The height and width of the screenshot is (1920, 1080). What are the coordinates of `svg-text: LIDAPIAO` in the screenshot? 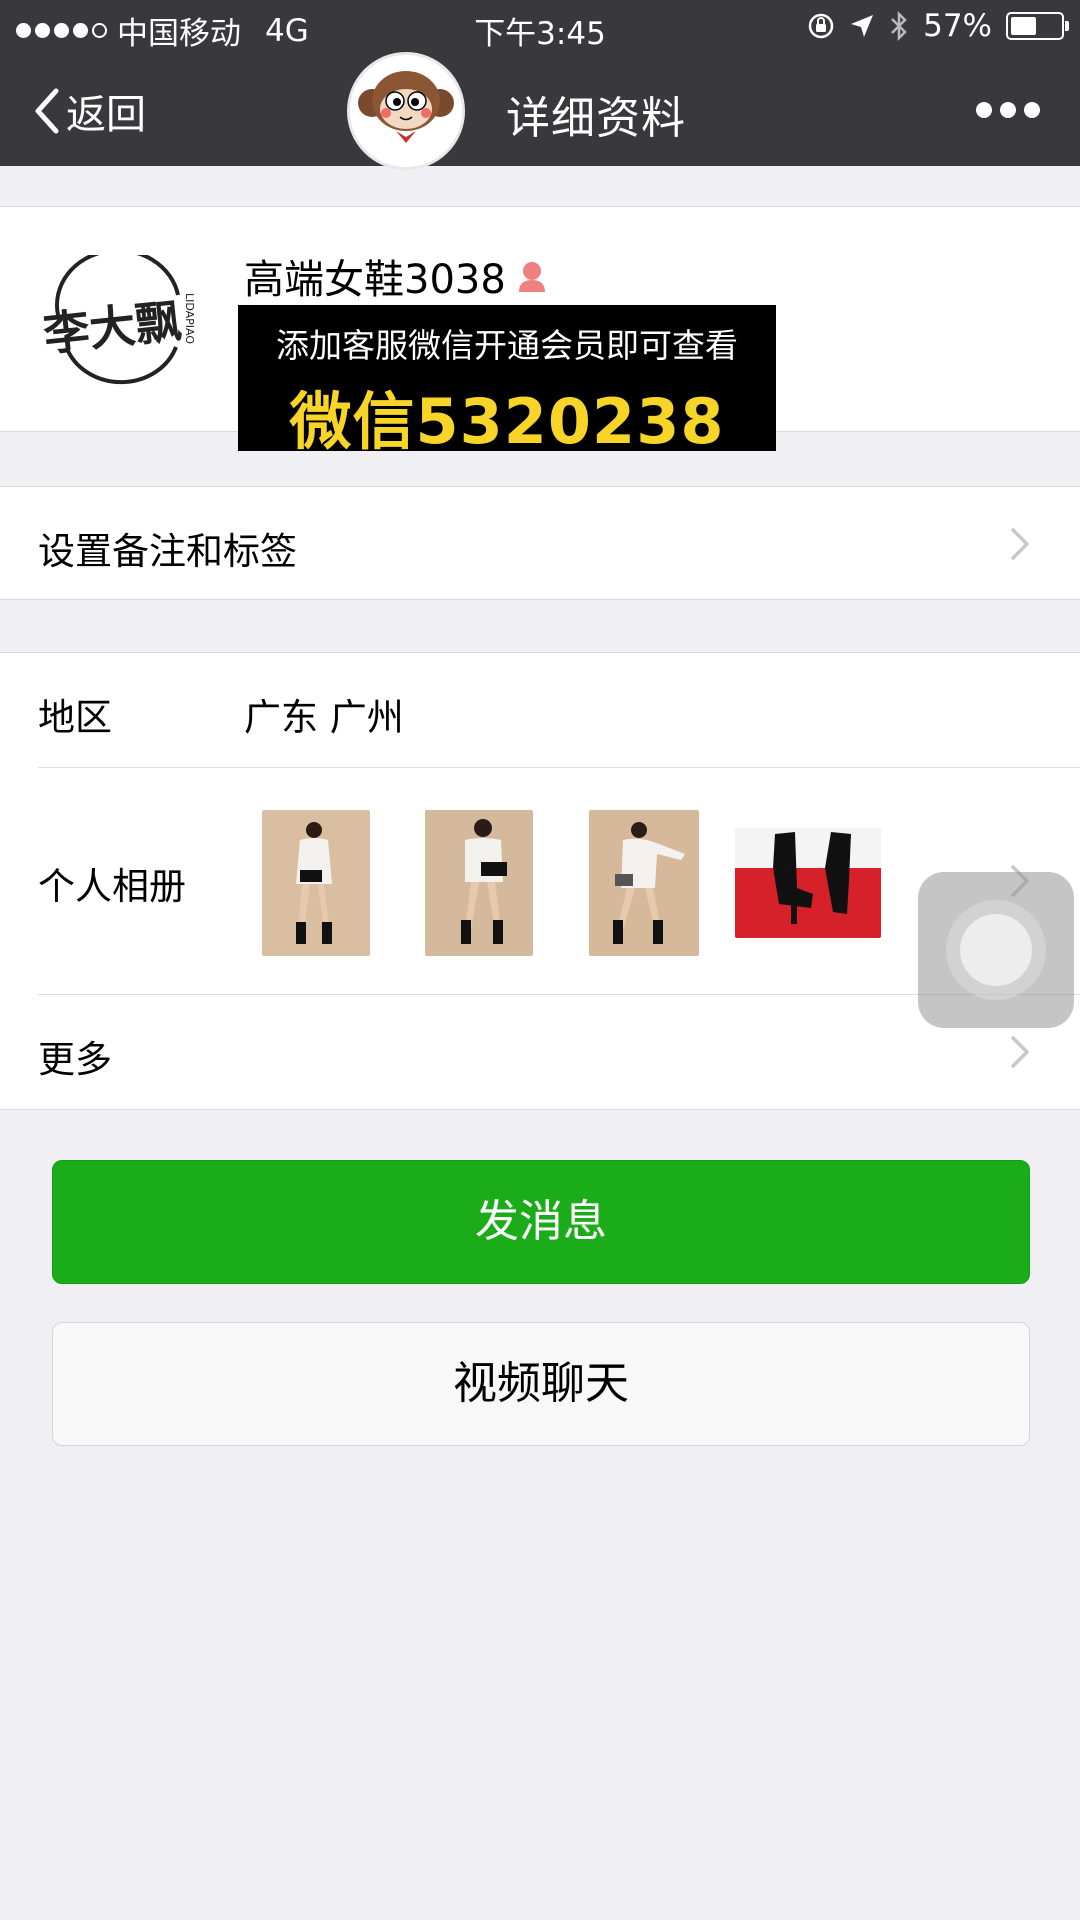 It's located at (189, 318).